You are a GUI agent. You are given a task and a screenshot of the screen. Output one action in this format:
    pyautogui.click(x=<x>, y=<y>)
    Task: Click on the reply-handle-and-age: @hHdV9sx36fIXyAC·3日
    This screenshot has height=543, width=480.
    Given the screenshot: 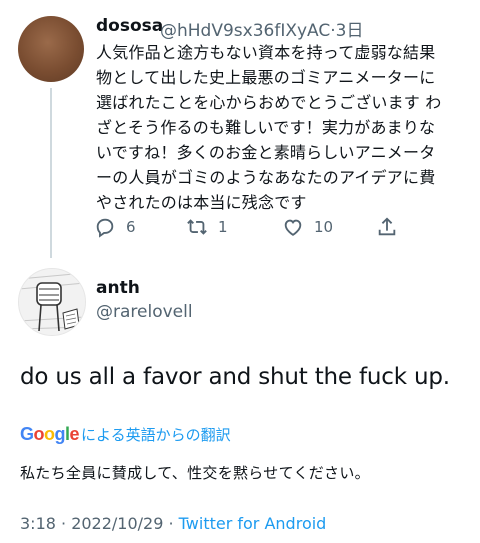 What is the action you would take?
    pyautogui.click(x=261, y=28)
    